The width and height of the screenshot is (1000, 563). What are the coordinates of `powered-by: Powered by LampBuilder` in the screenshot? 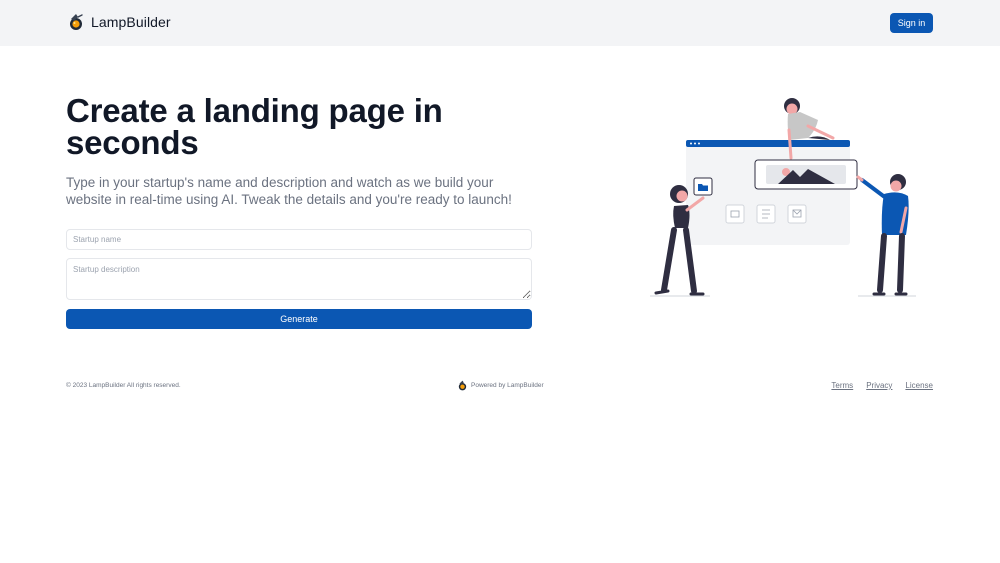 It's located at (500, 385).